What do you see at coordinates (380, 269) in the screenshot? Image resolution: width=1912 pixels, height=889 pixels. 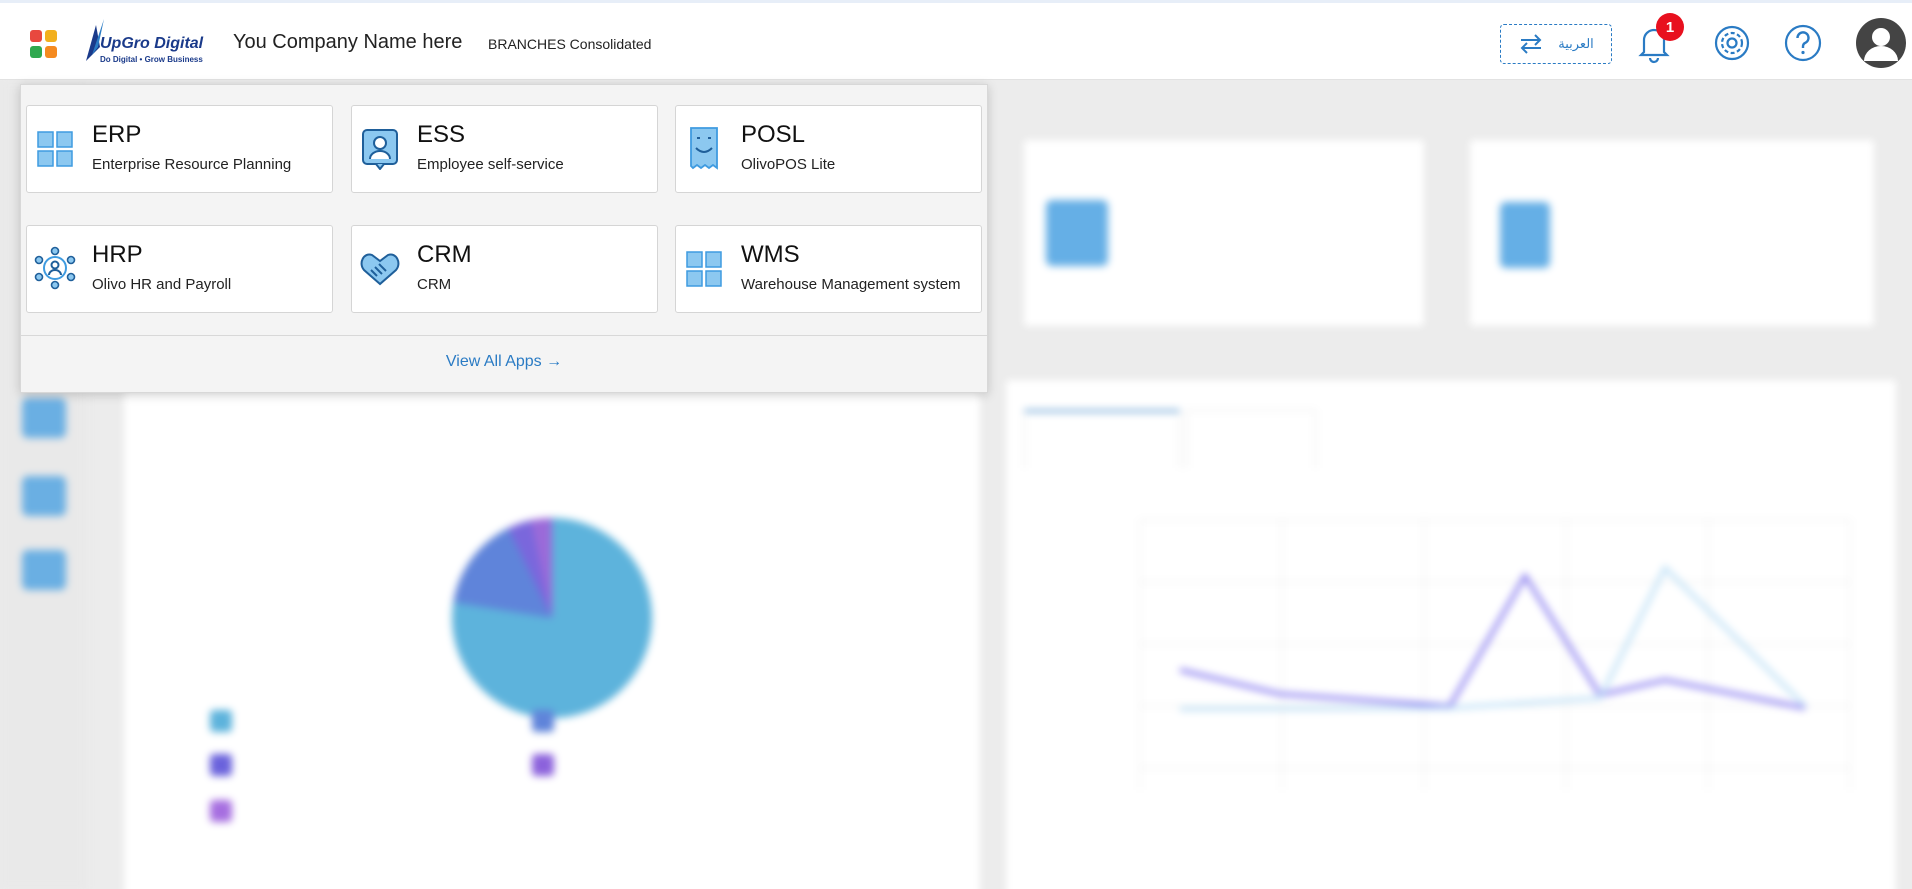 I see `handshake-icon` at bounding box center [380, 269].